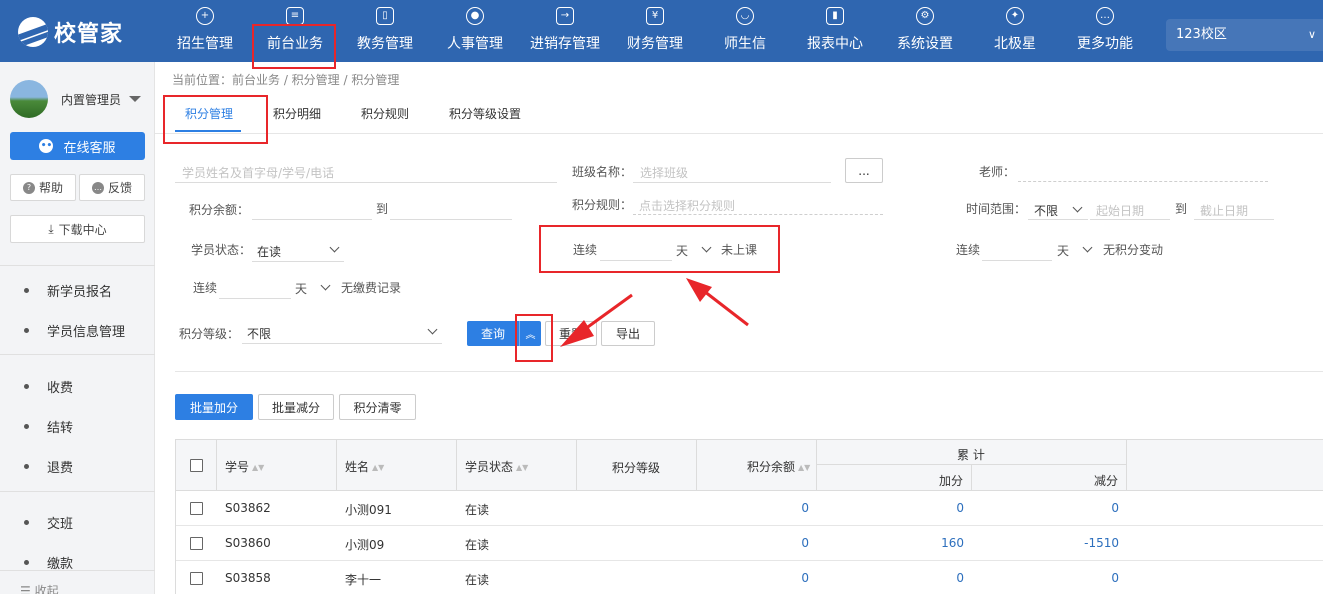 This screenshot has height=594, width=1323. I want to click on balance-max-input, so click(451, 219).